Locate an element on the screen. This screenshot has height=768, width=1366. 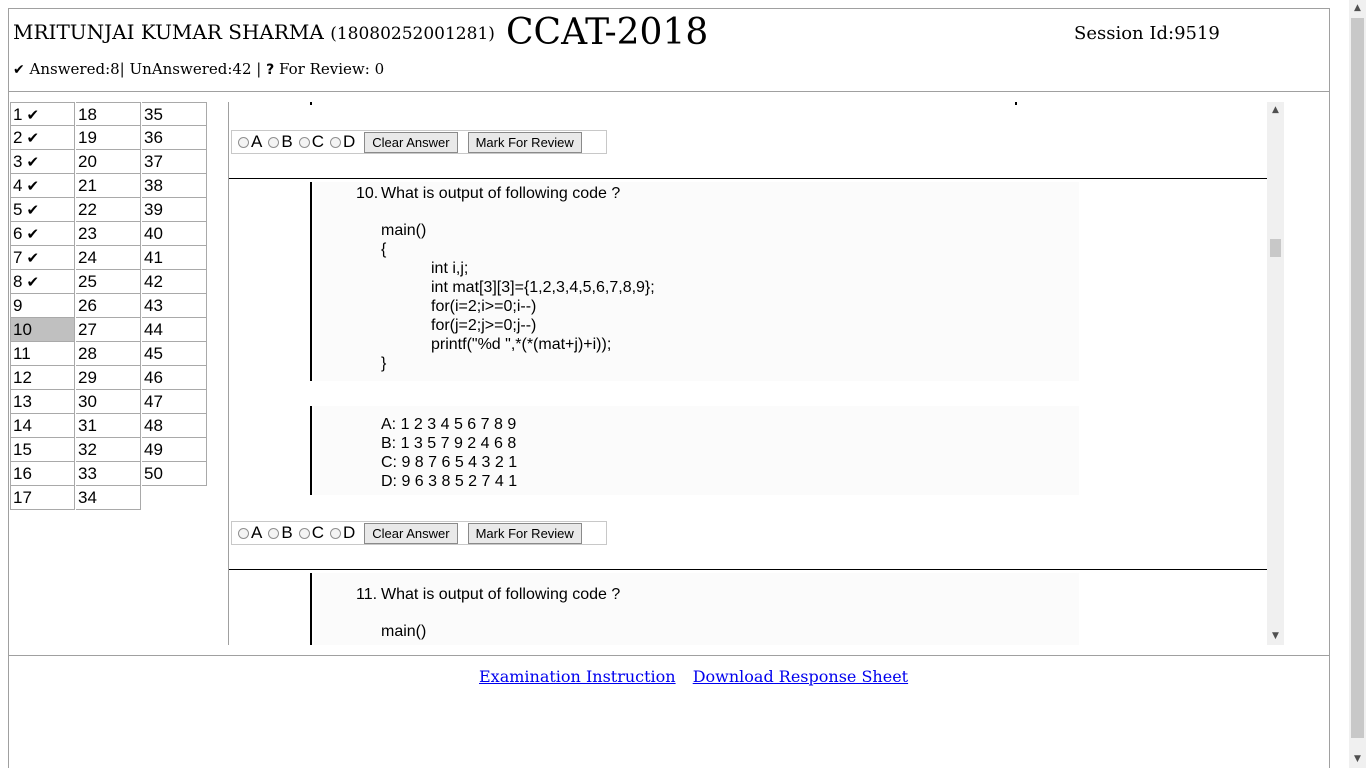
question-nav-item: 25 is located at coordinates (108, 282).